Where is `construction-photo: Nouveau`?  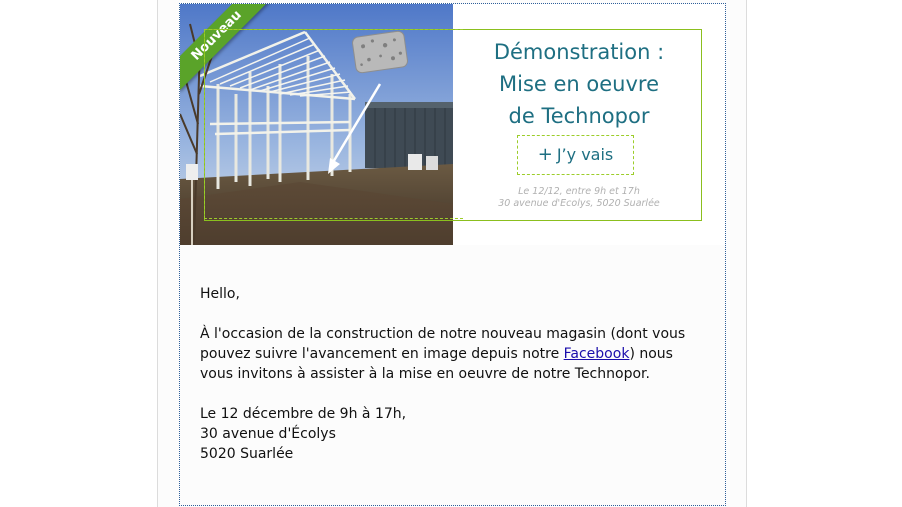
construction-photo: Nouveau is located at coordinates (316, 124).